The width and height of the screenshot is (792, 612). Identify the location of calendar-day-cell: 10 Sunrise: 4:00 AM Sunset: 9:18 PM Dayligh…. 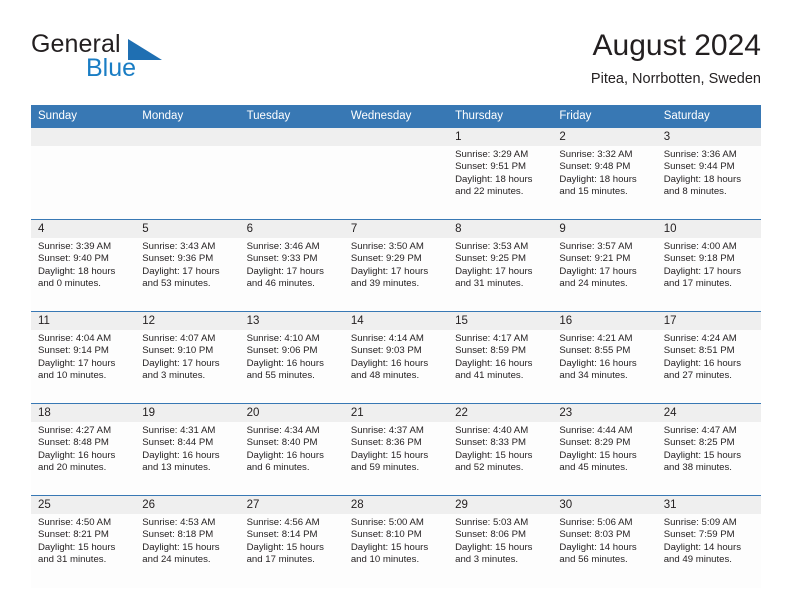
(708, 265).